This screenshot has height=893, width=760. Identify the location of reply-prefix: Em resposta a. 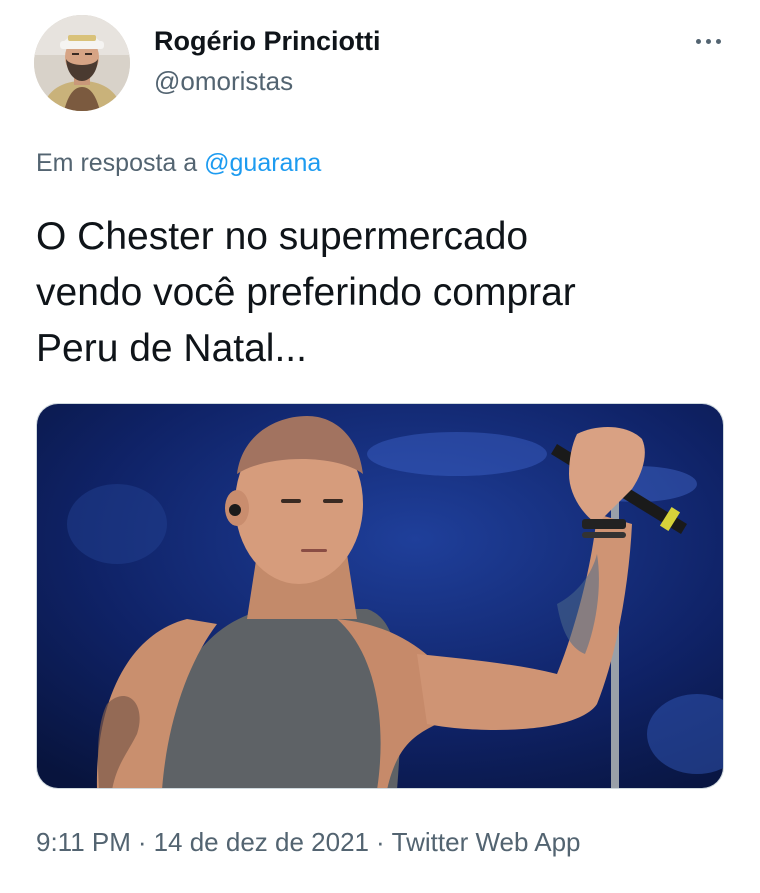
(117, 163).